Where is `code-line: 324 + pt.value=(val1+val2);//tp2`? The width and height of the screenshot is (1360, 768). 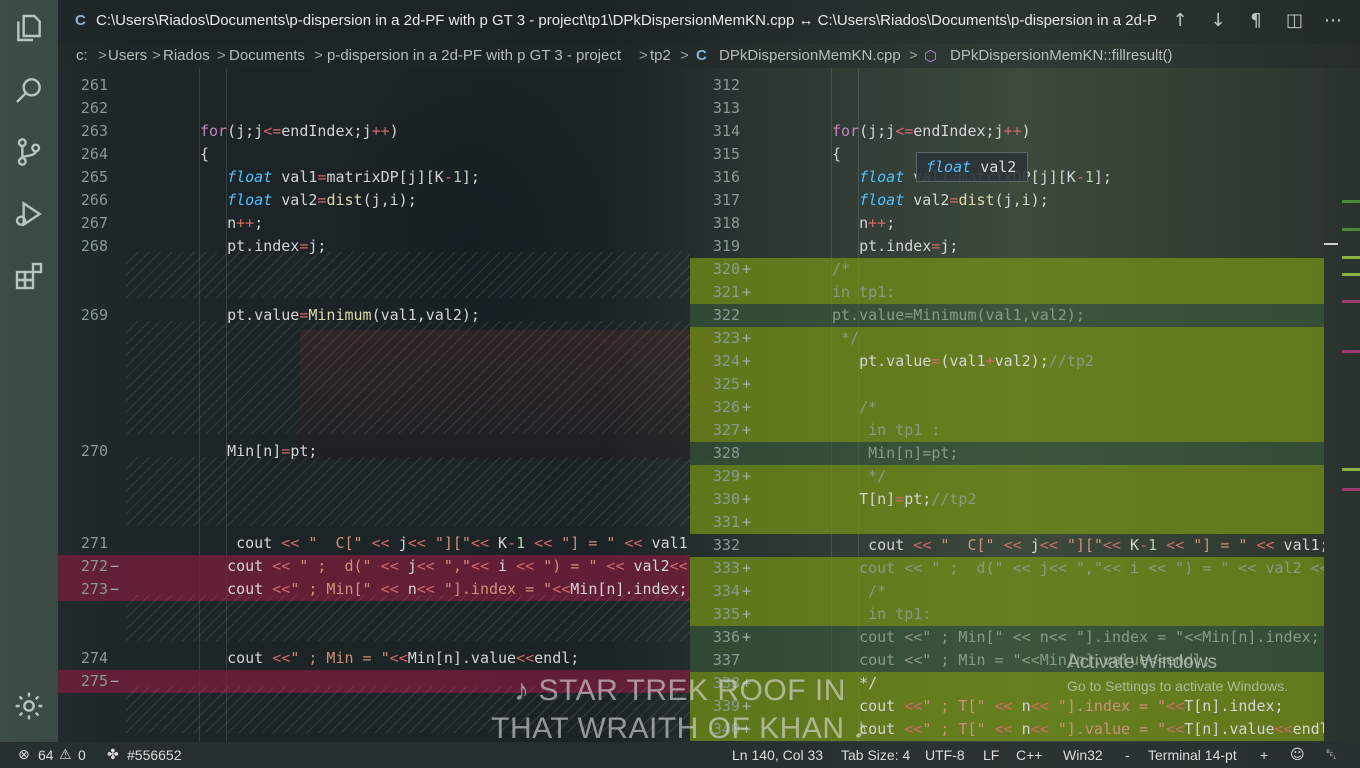 code-line: 324 + pt.value=(val1+val2);//tp2 is located at coordinates (1007, 361).